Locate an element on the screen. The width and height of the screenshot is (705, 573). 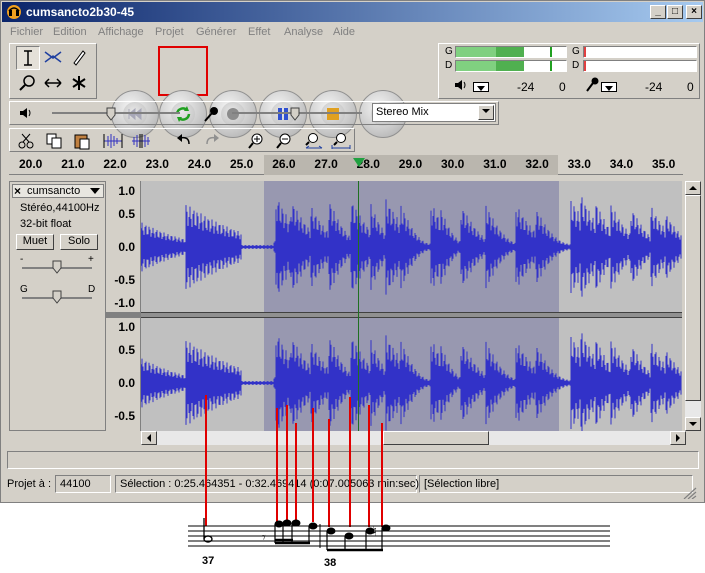
window-title: cumsancto2b30-45 is located at coordinates (80, 12).